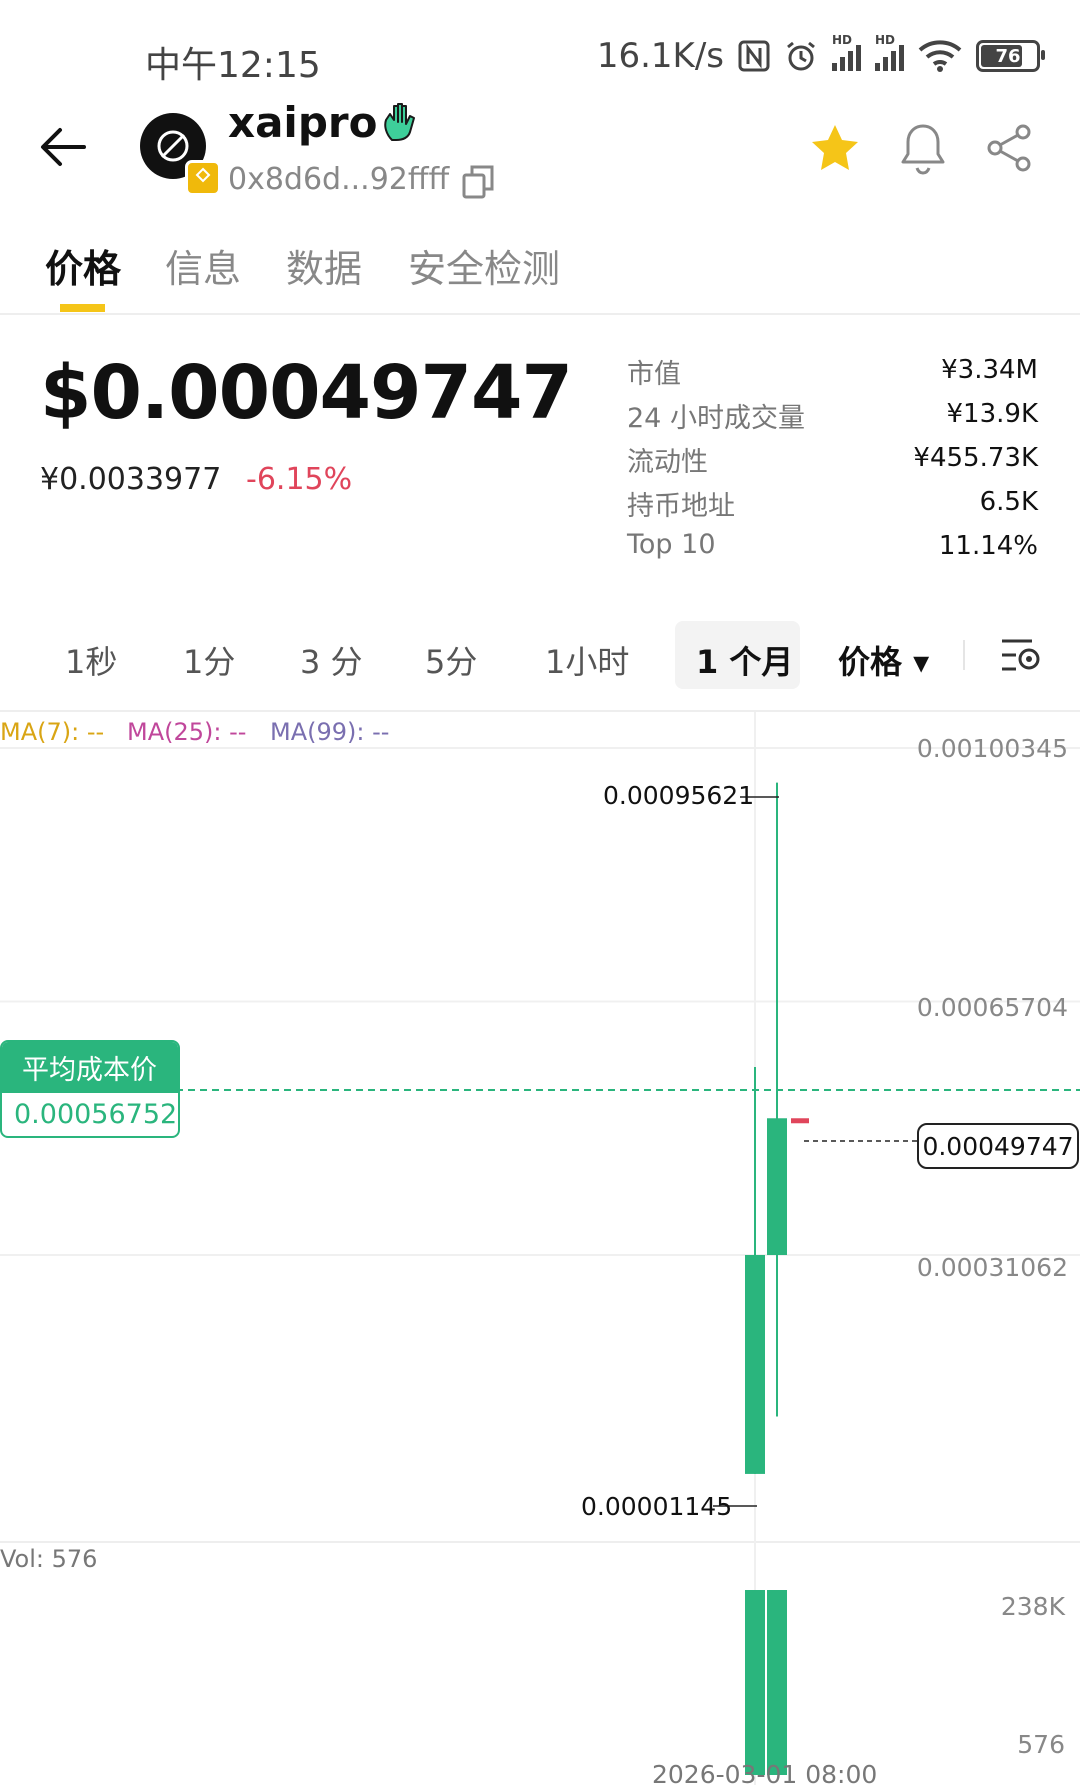 The width and height of the screenshot is (1080, 1789). I want to click on price-change: -6.15%, so click(299, 479).